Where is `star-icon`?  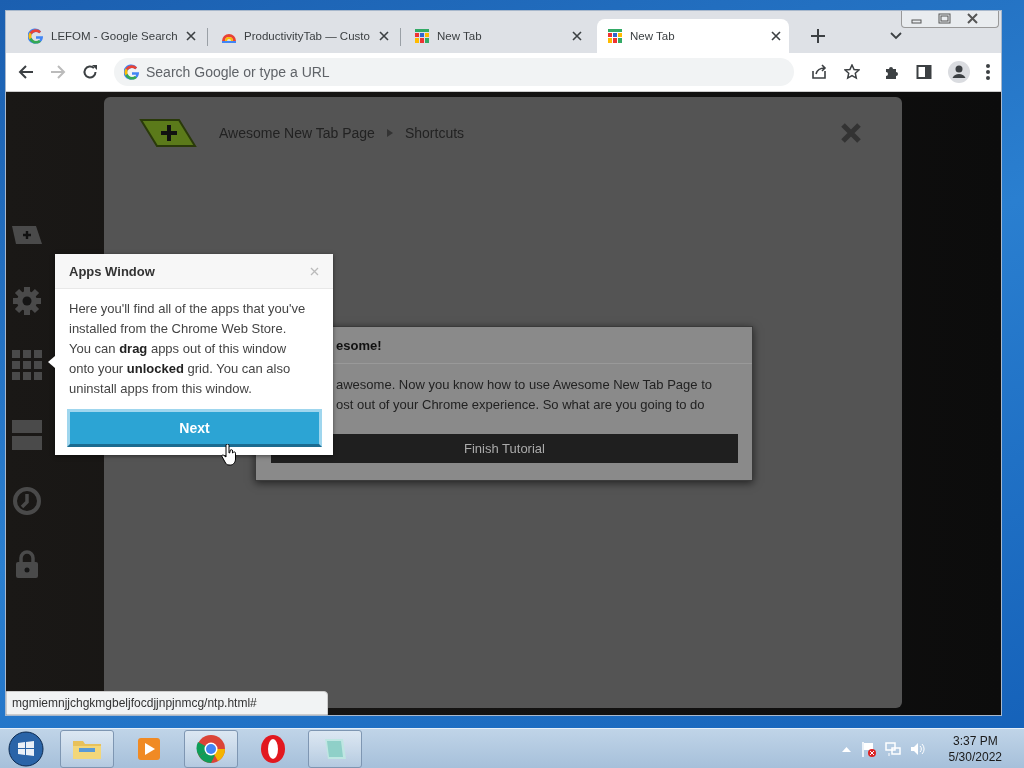 star-icon is located at coordinates (852, 72).